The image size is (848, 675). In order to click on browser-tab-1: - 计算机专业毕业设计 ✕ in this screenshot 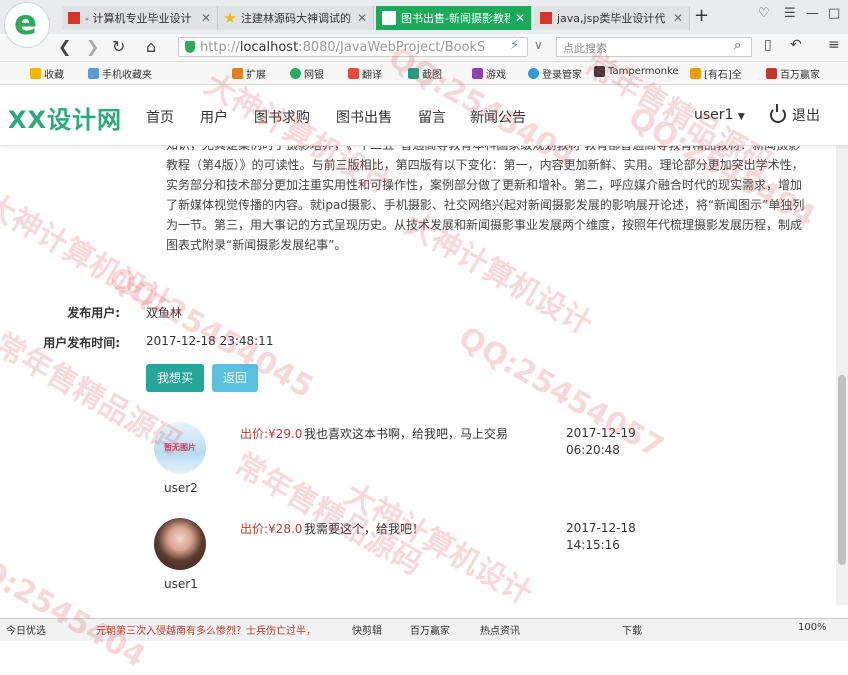, I will do `click(140, 18)`.